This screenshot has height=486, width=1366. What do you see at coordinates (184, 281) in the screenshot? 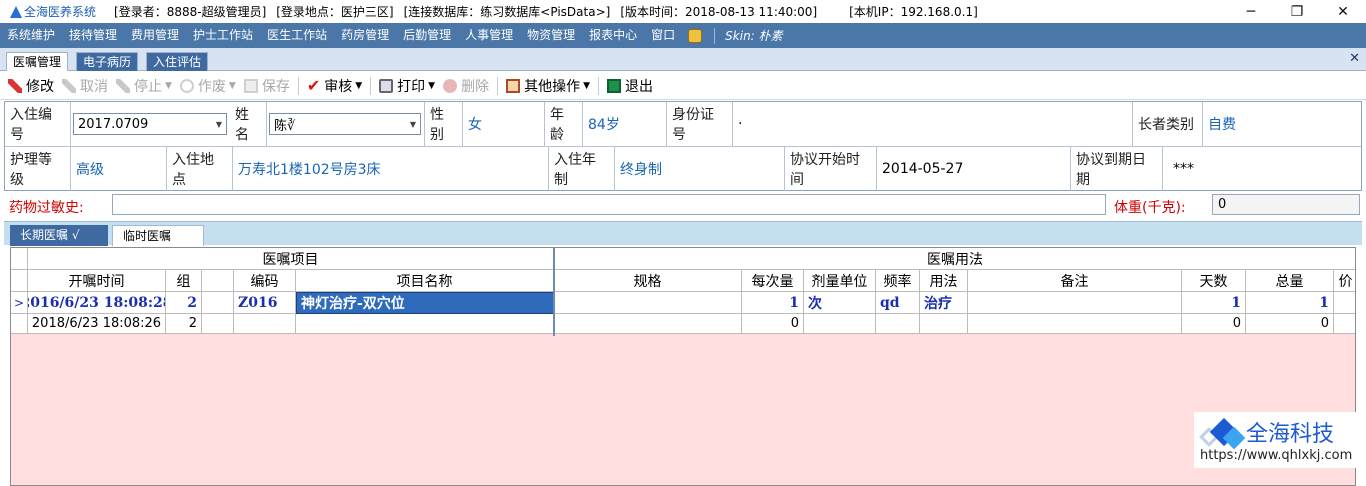
I see `col-group: 组` at bounding box center [184, 281].